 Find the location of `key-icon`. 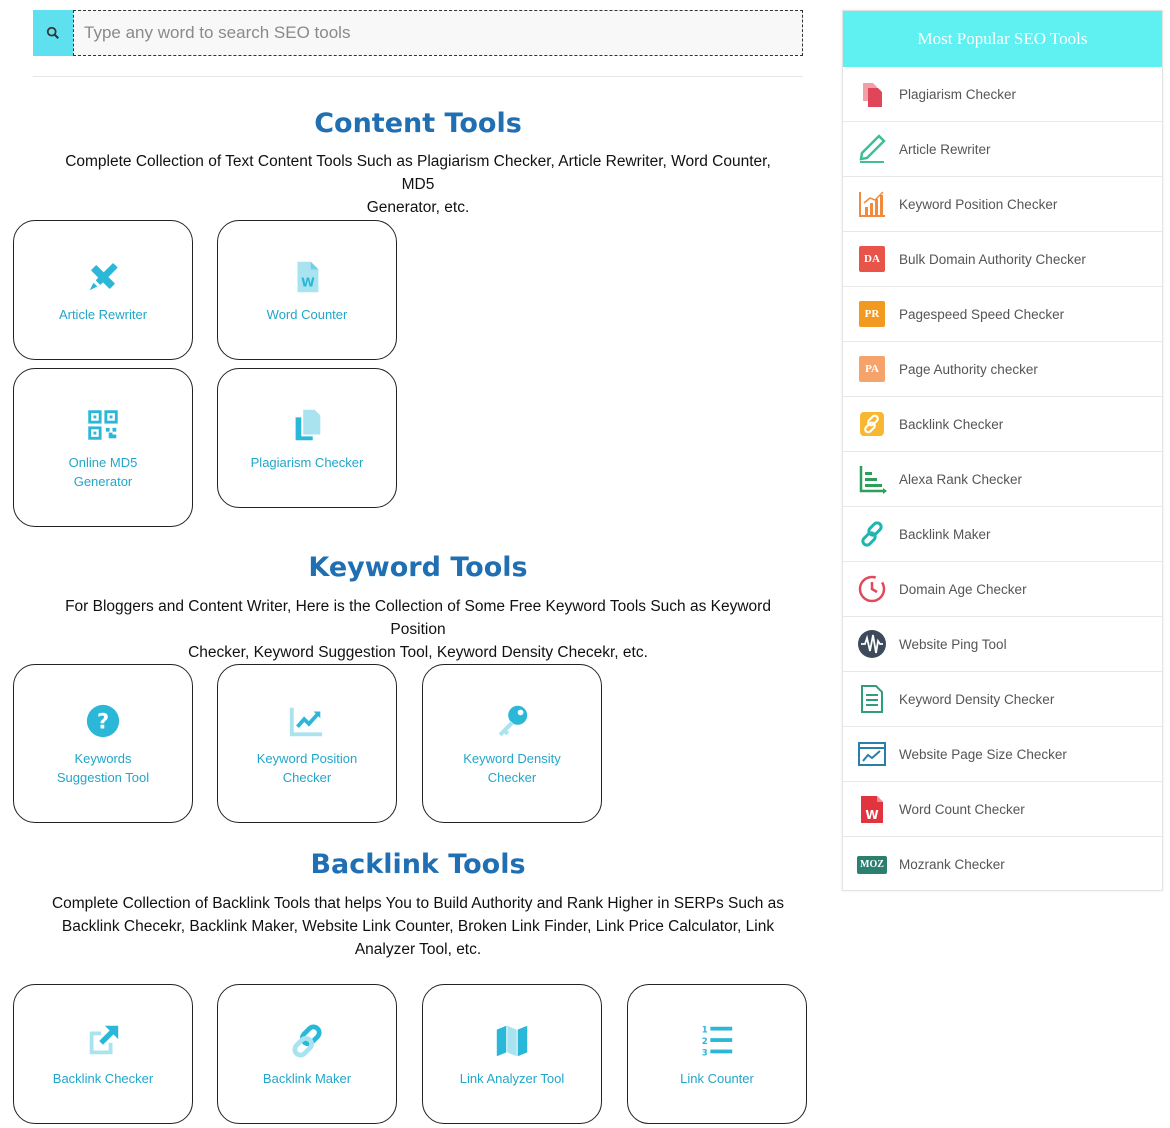

key-icon is located at coordinates (512, 721).